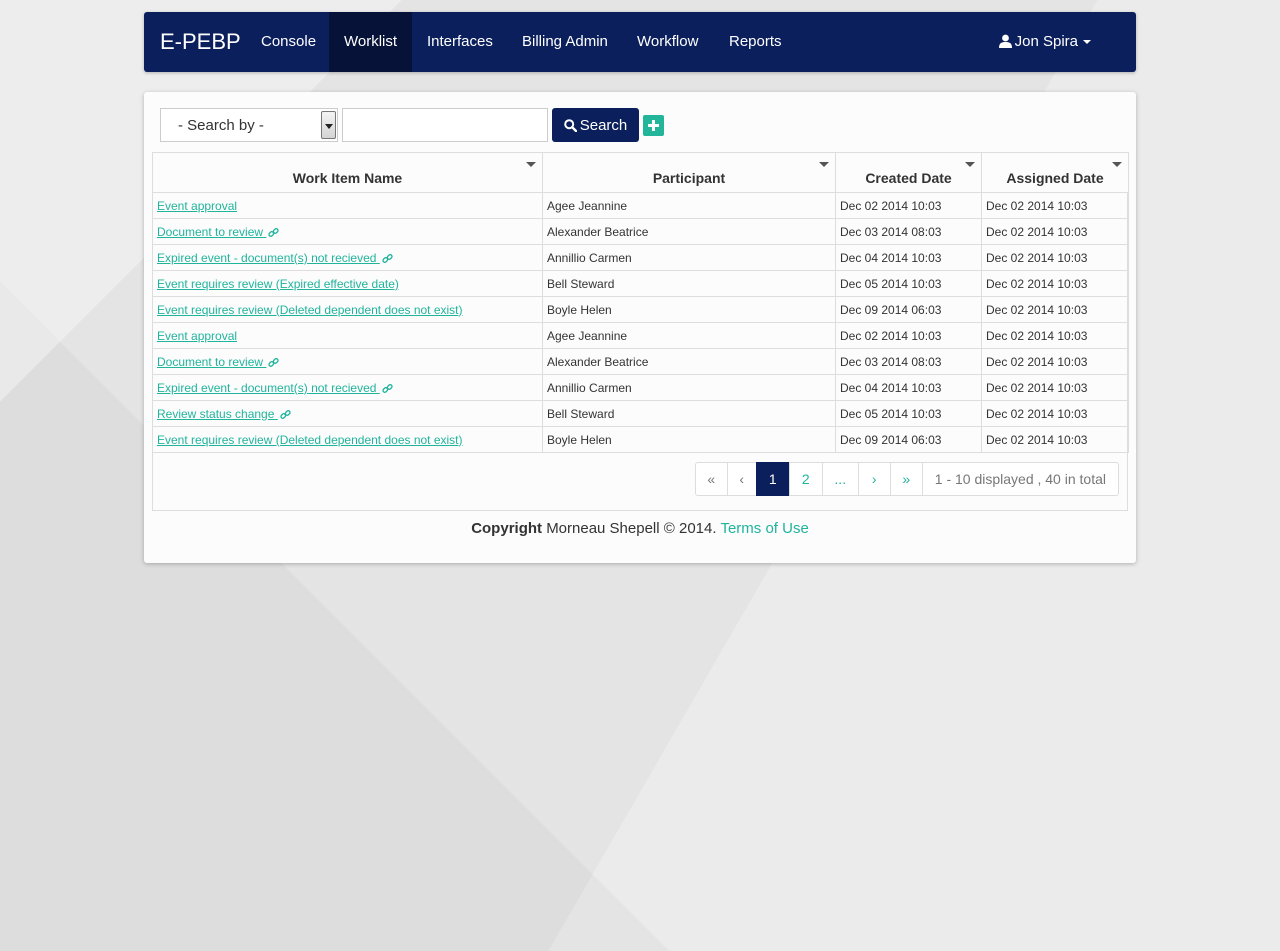  What do you see at coordinates (221, 125) in the screenshot?
I see `search-by-value: - Search by -` at bounding box center [221, 125].